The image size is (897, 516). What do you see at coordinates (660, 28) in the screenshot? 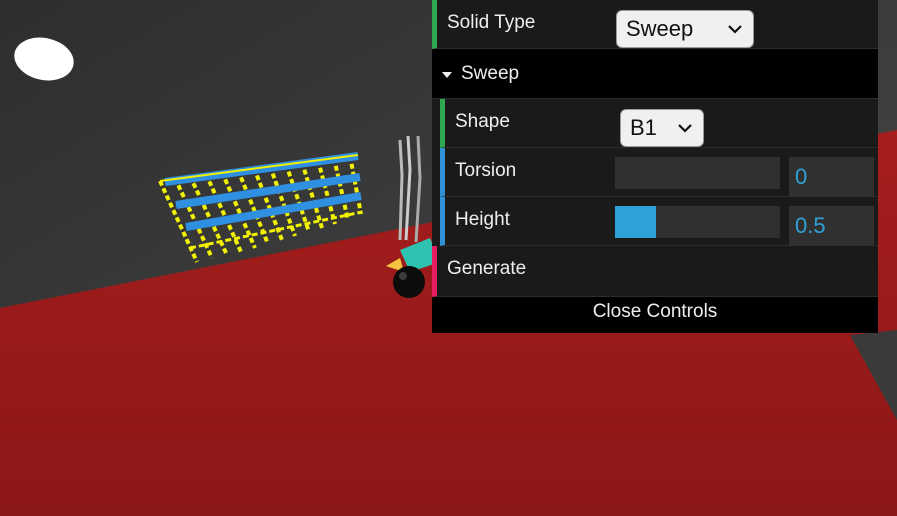
I see `solid-type-value: Sweep` at bounding box center [660, 28].